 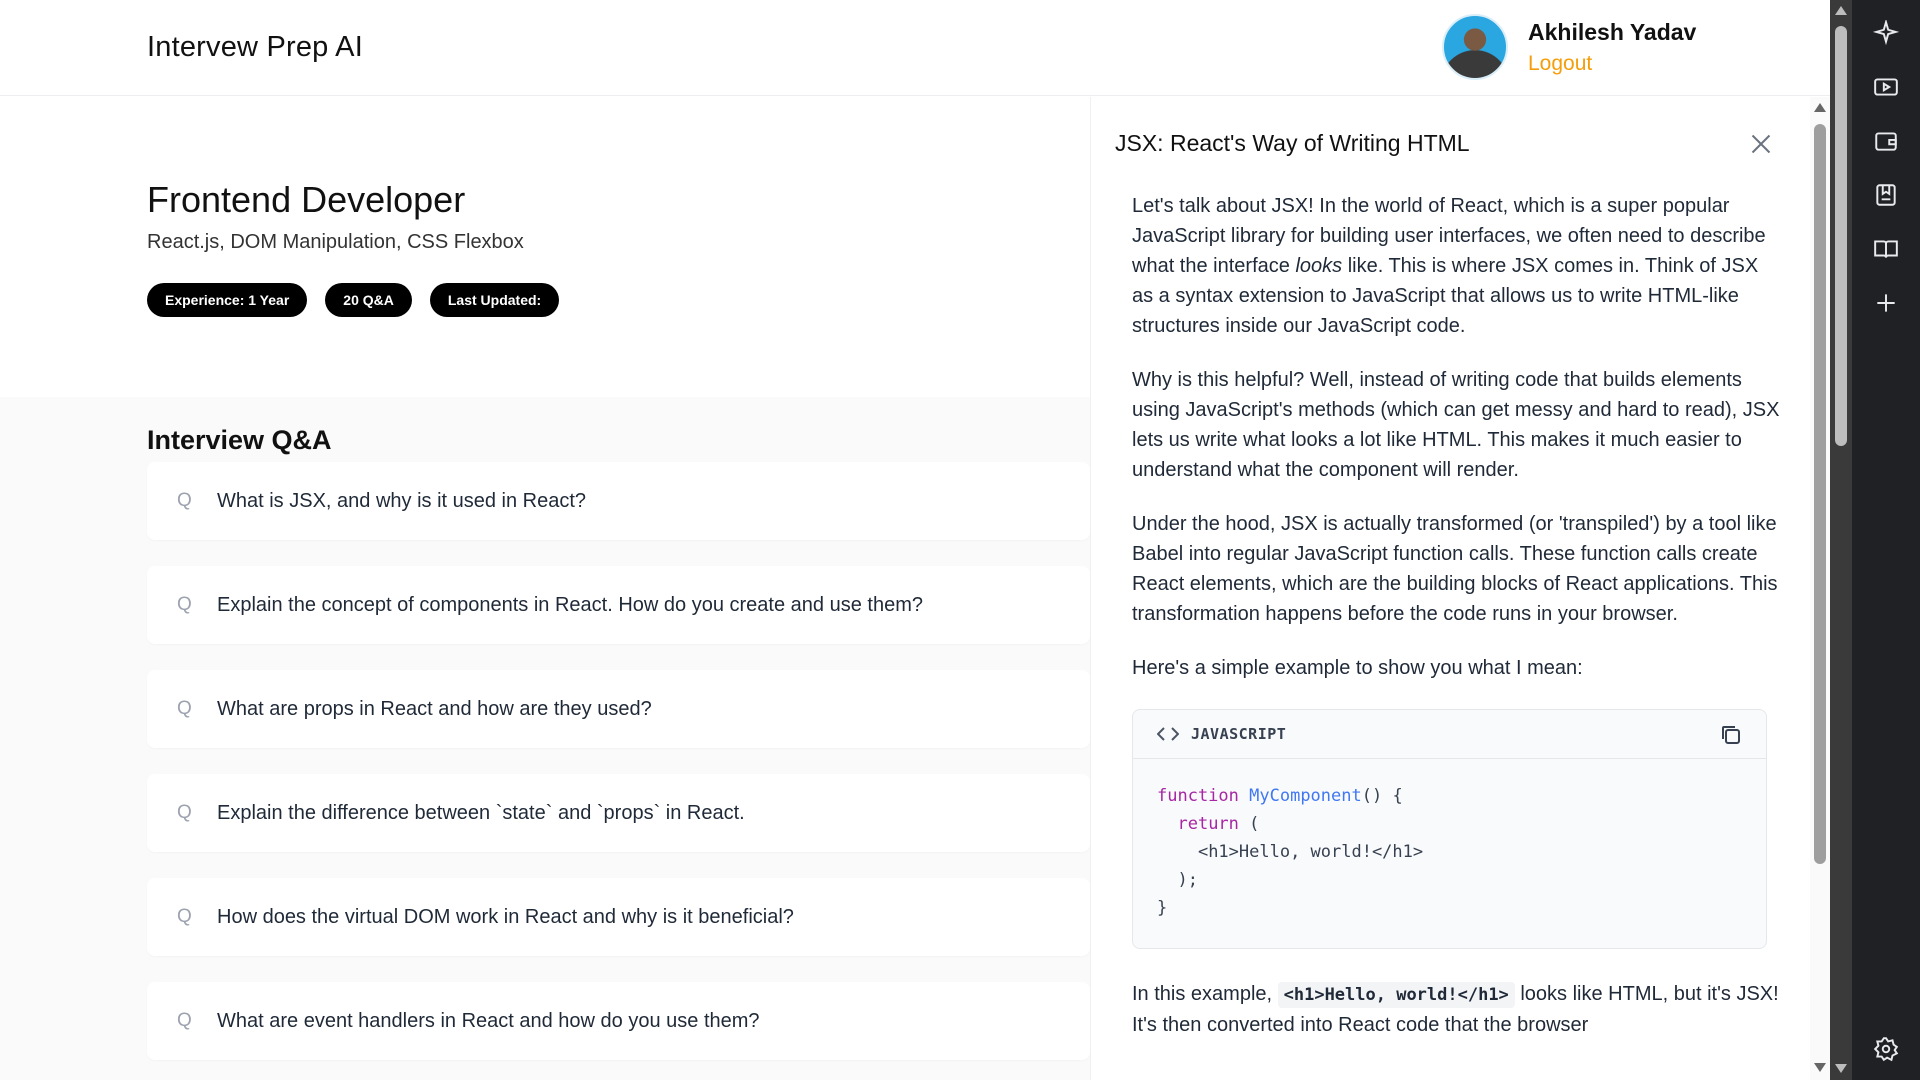 What do you see at coordinates (1886, 303) in the screenshot?
I see `plus-icon` at bounding box center [1886, 303].